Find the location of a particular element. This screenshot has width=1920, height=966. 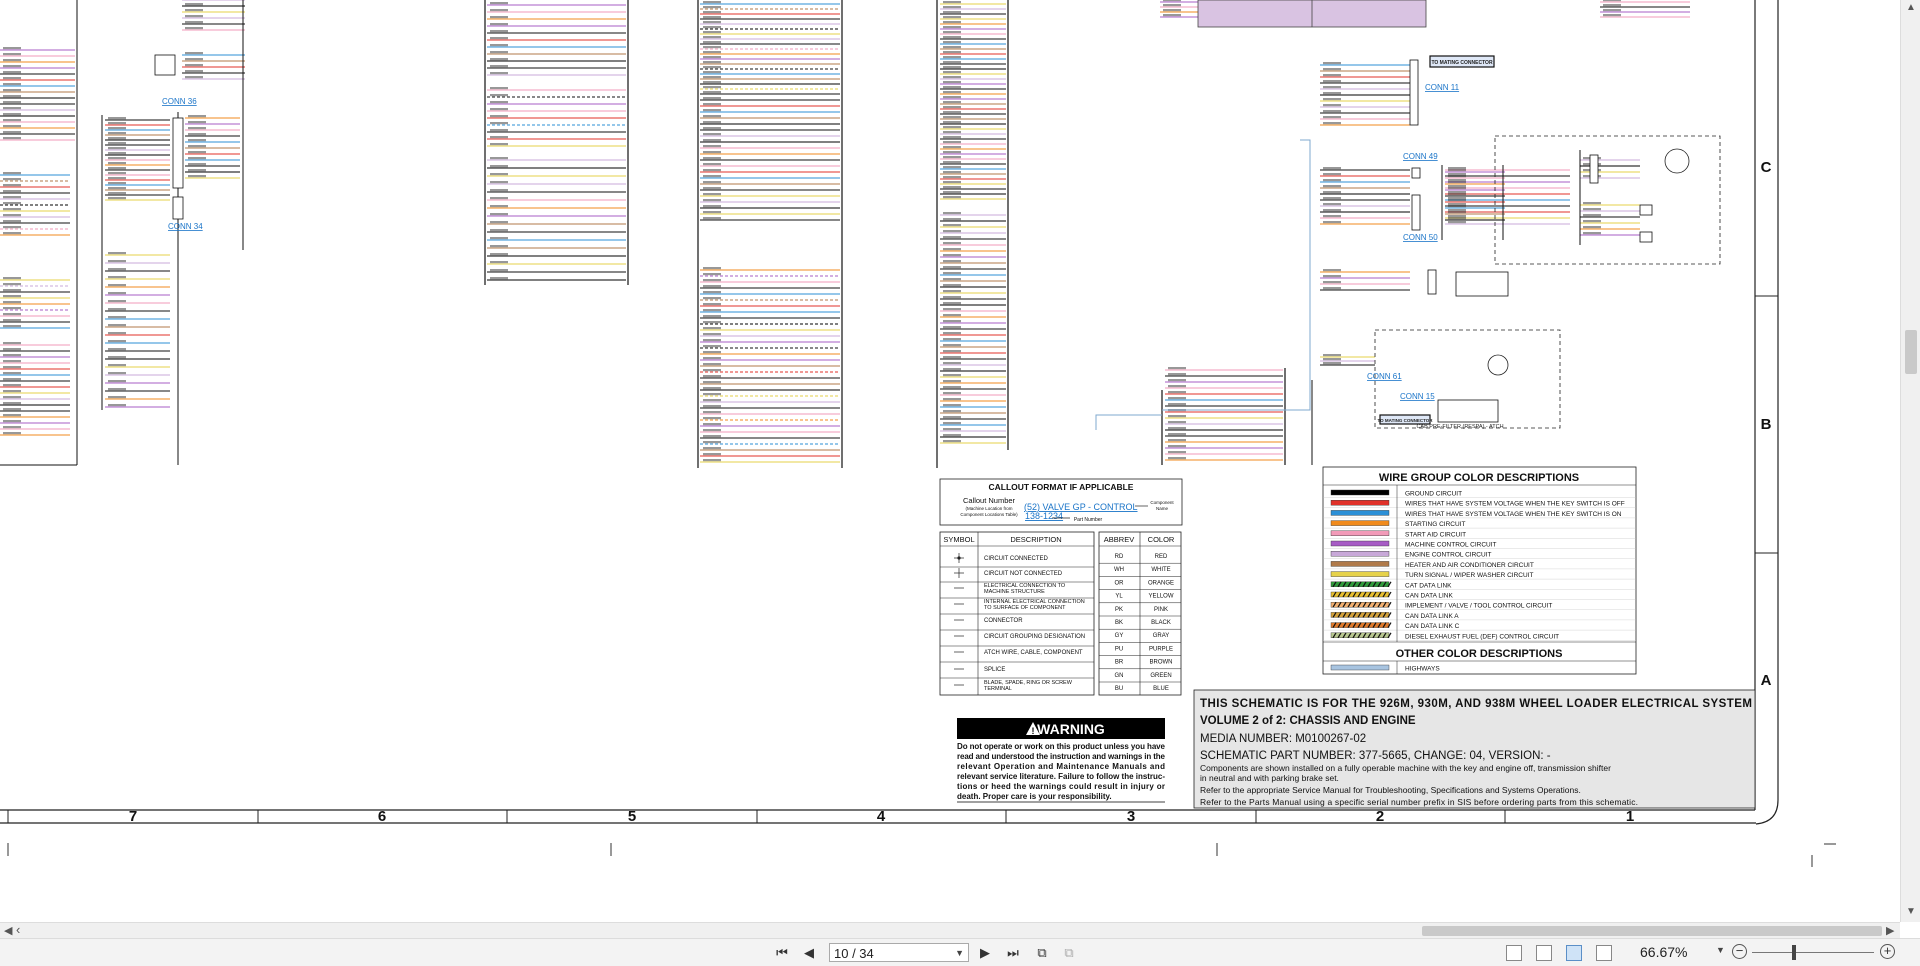

abbrev-color-name: BLACK is located at coordinates (1161, 623).